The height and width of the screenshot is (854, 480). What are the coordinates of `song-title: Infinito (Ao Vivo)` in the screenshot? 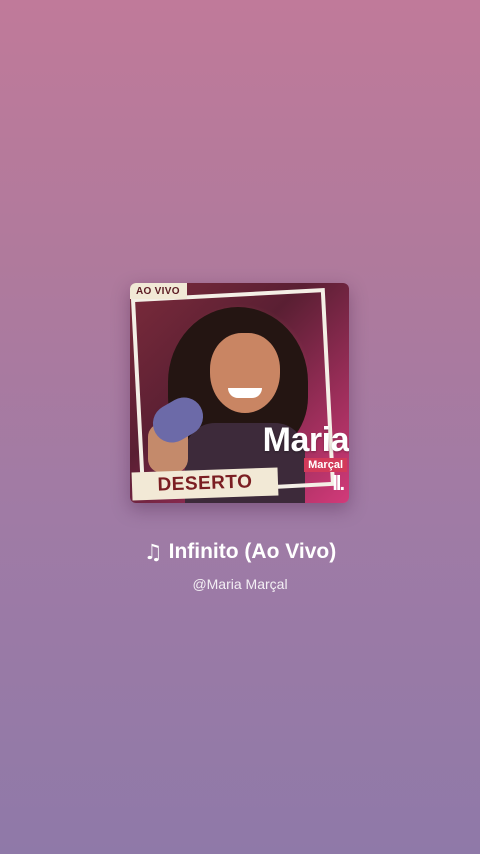 It's located at (252, 551).